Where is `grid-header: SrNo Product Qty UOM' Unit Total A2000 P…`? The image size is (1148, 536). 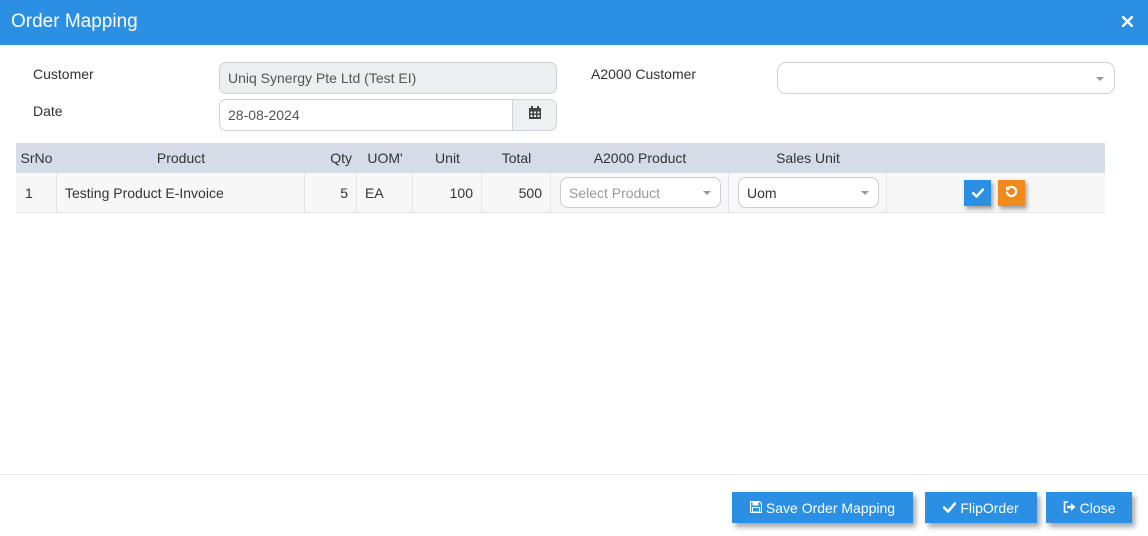
grid-header: SrNo Product Qty UOM' Unit Total A2000 P… is located at coordinates (560, 158).